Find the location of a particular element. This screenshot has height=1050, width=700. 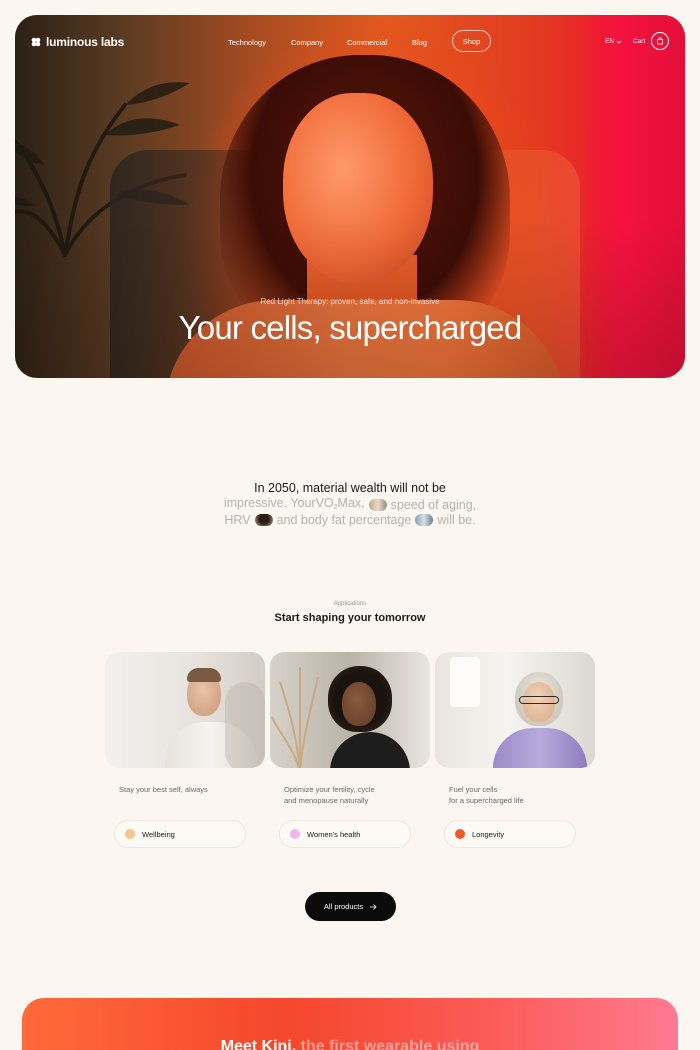

longevity-pill: Longevity is located at coordinates (510, 834).